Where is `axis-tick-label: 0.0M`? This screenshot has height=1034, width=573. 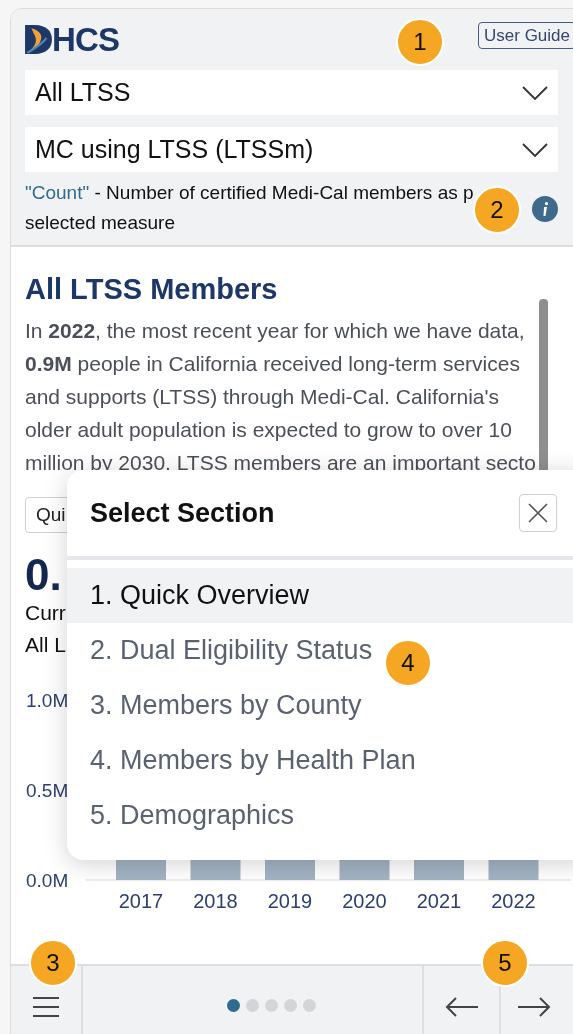
axis-tick-label: 0.0M is located at coordinates (47, 880).